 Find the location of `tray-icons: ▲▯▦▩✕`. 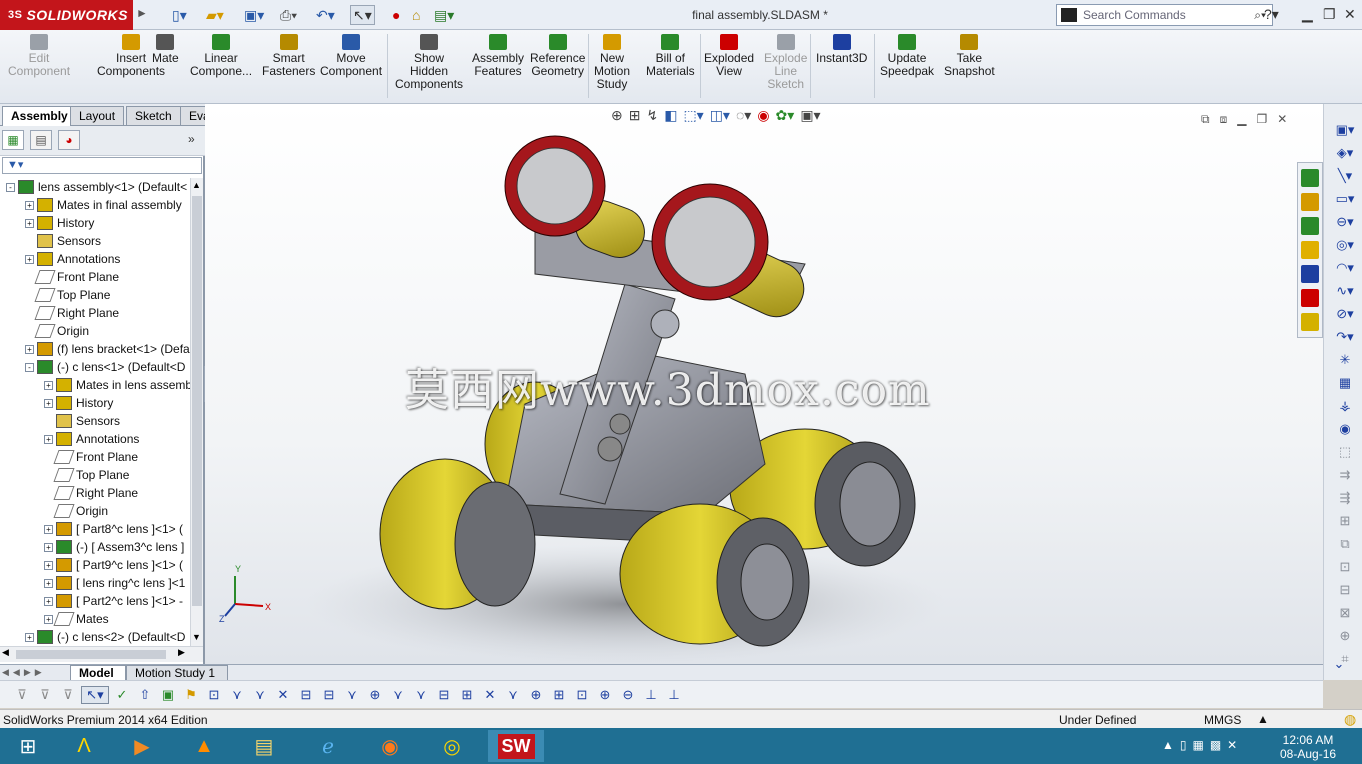

tray-icons: ▲▯▦▩✕ is located at coordinates (1202, 745).